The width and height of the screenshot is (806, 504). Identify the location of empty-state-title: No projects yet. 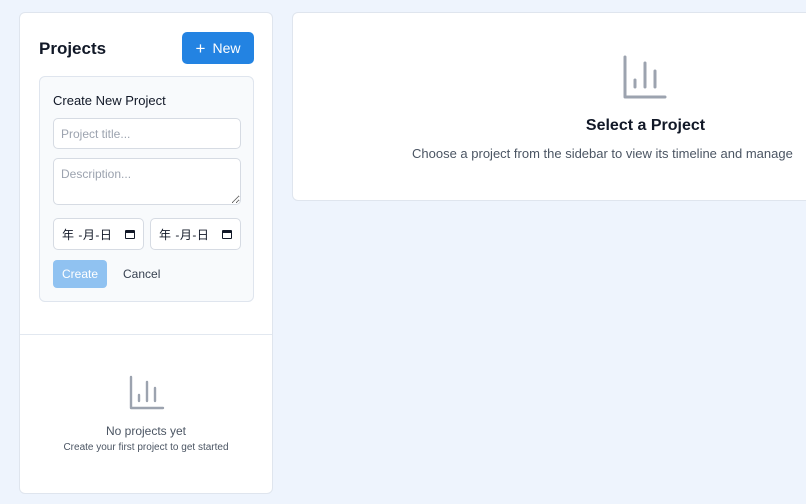
(146, 431).